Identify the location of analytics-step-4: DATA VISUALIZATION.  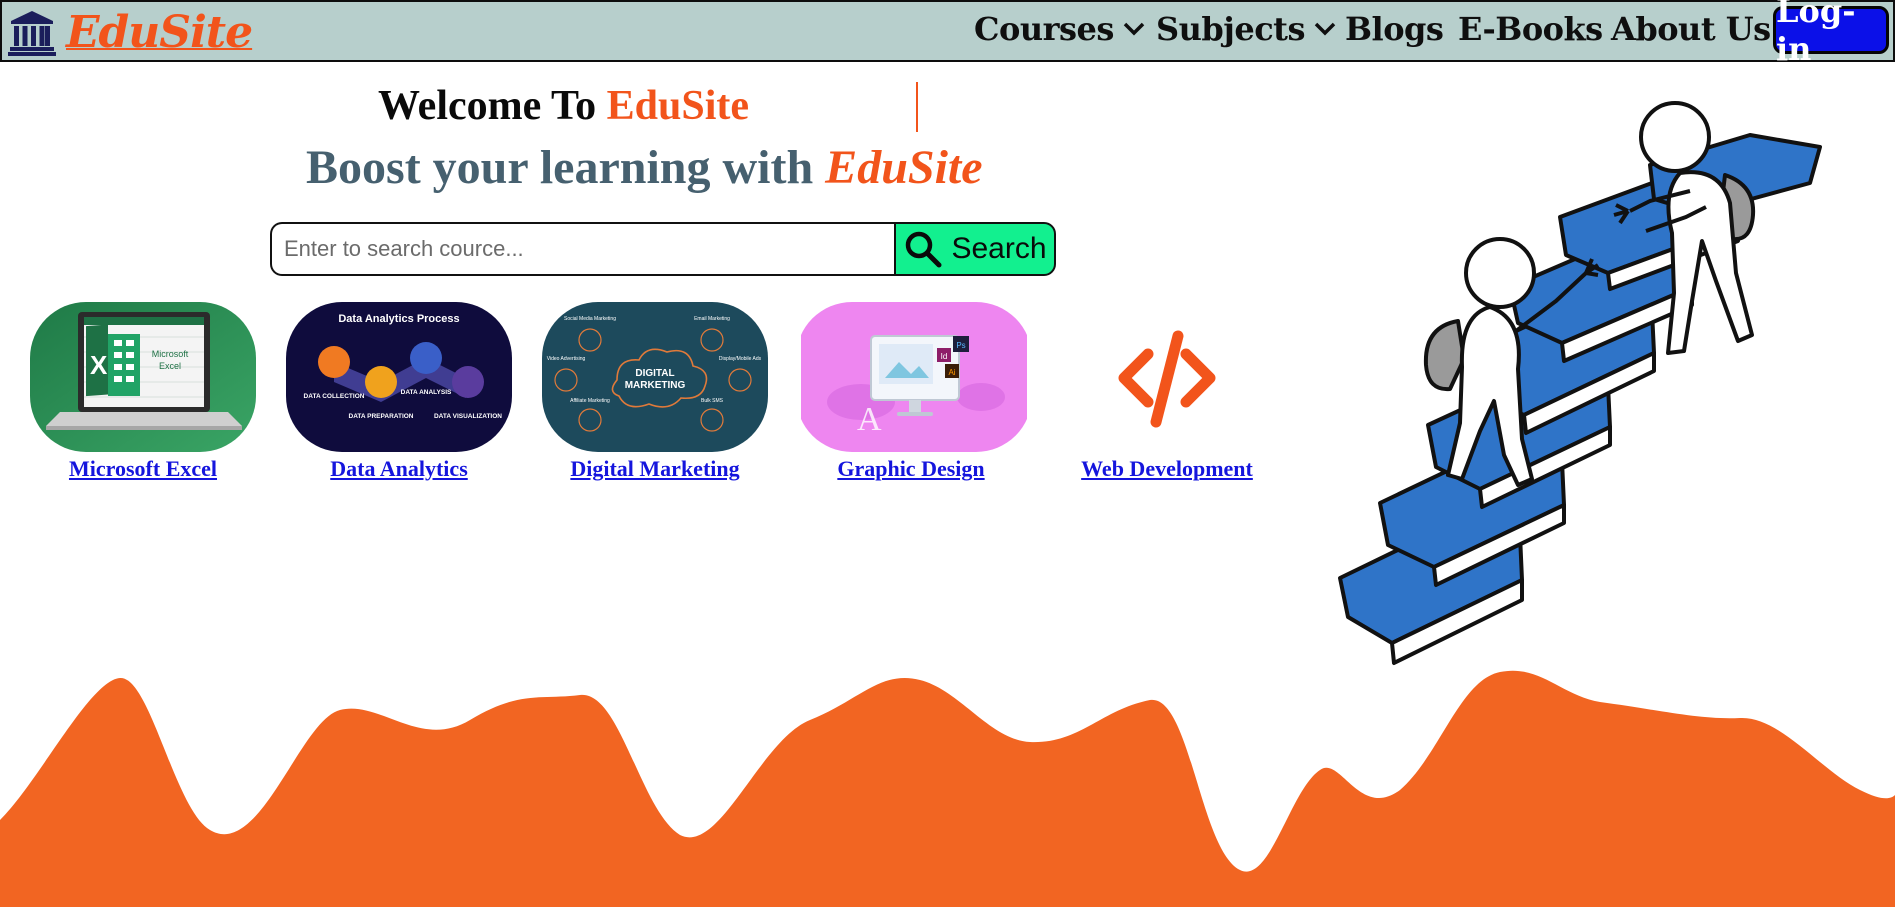
(468, 416).